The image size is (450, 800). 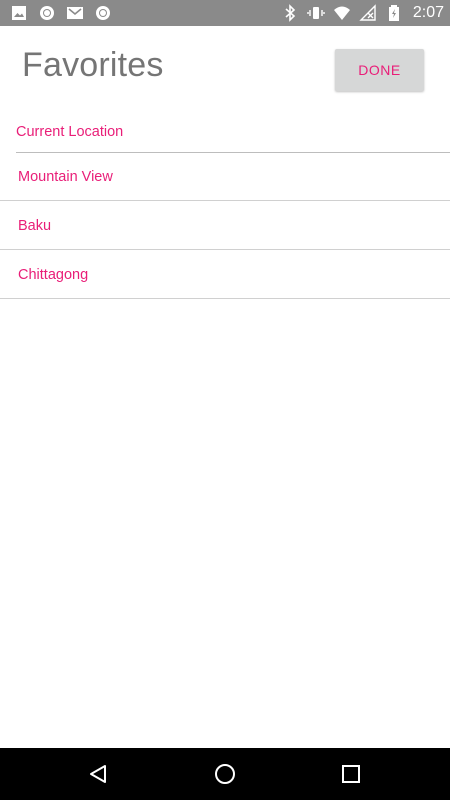 I want to click on bluetooth-icon, so click(x=290, y=13).